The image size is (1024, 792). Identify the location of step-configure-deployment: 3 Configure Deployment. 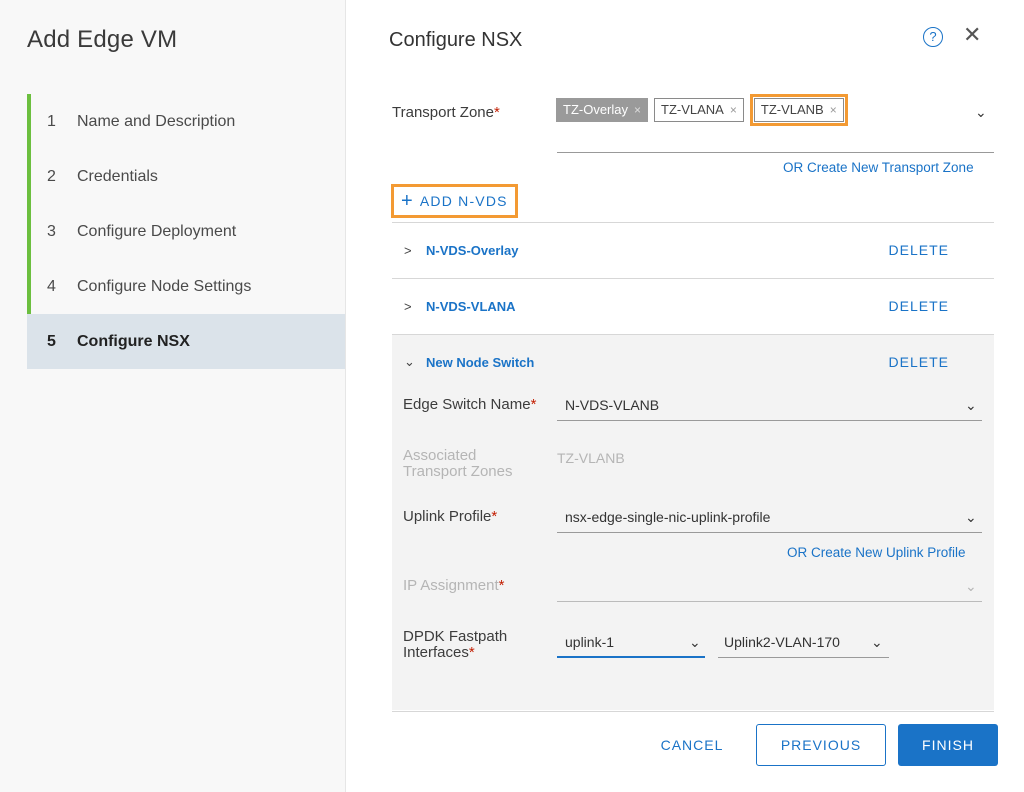
(186, 231).